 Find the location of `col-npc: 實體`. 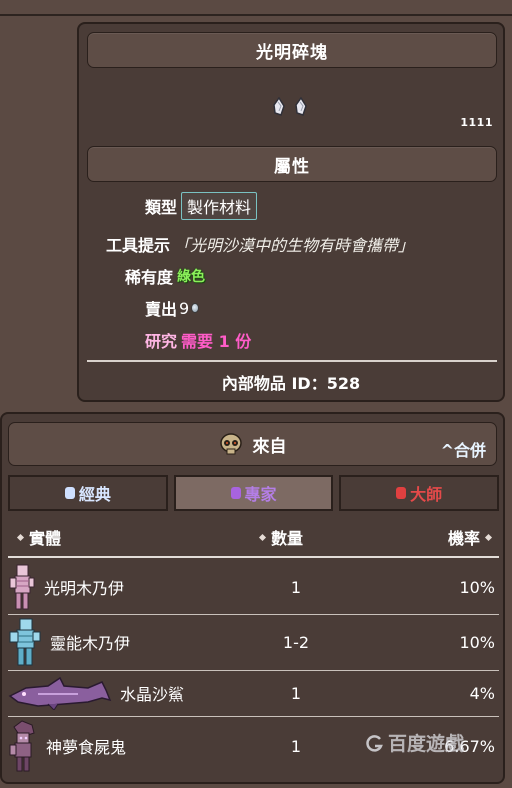

col-npc: 實體 is located at coordinates (36, 537).